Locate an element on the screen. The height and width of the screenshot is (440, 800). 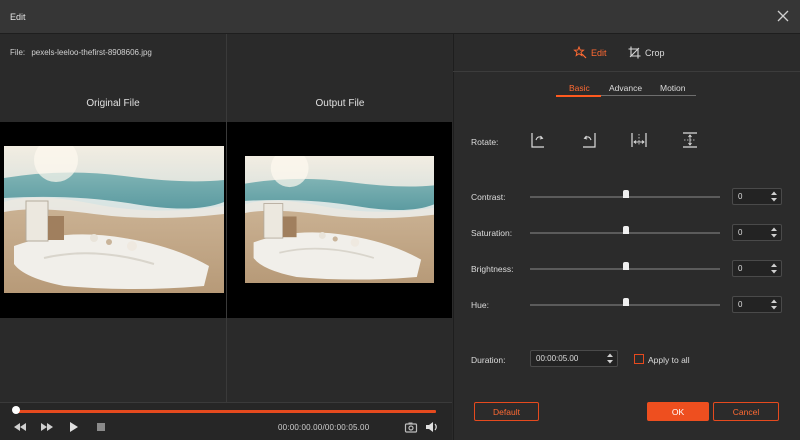
apply-to-all-label: Apply to all is located at coordinates (669, 360).